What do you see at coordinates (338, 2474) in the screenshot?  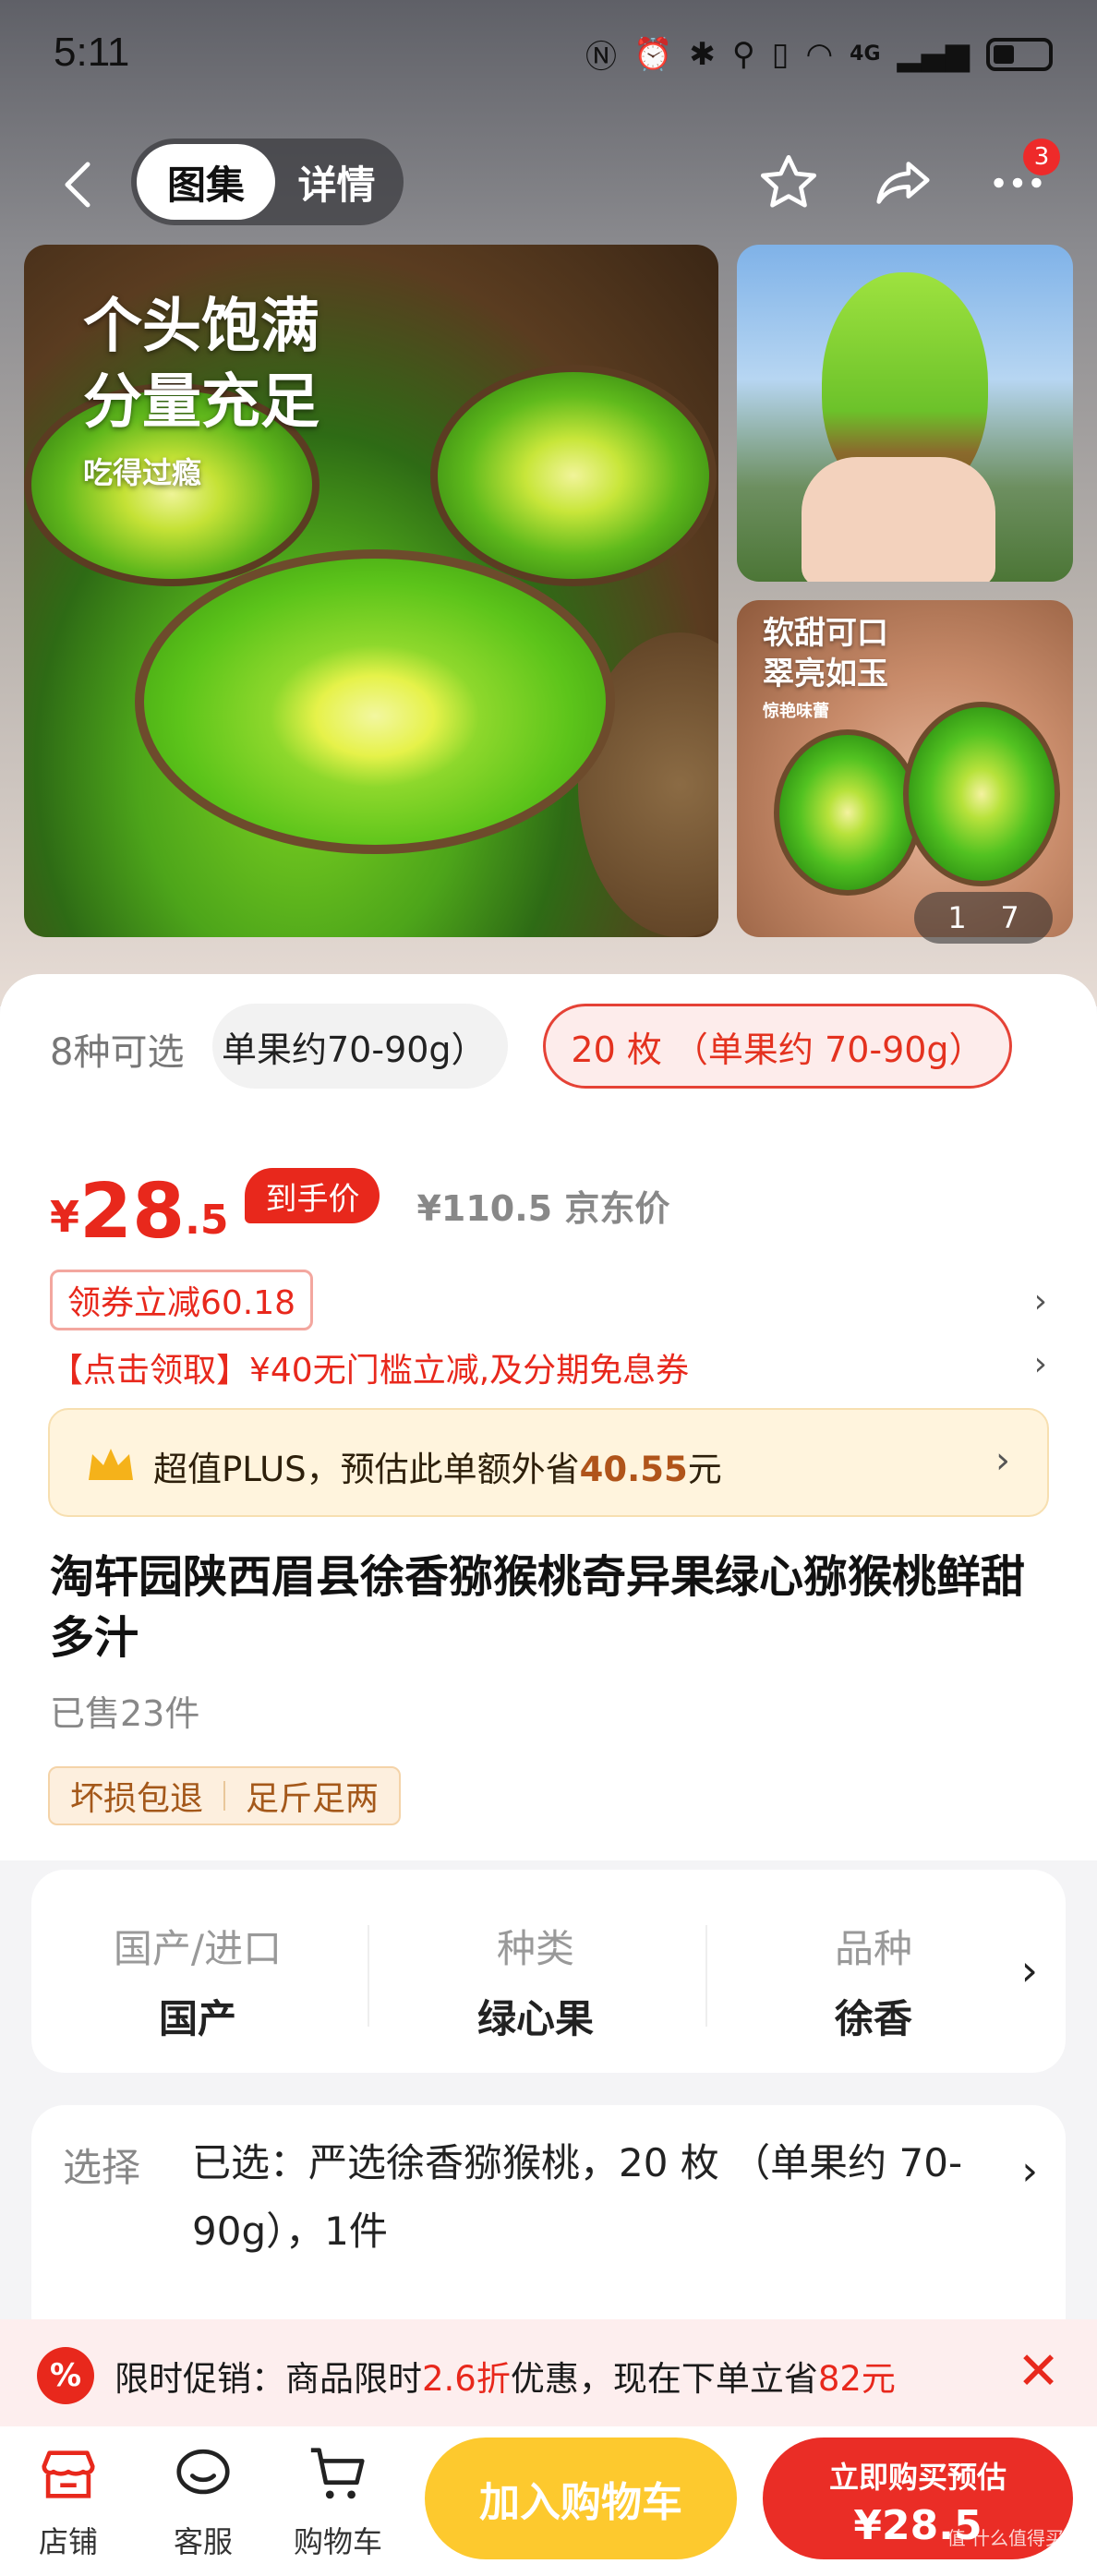 I see `cart-icon` at bounding box center [338, 2474].